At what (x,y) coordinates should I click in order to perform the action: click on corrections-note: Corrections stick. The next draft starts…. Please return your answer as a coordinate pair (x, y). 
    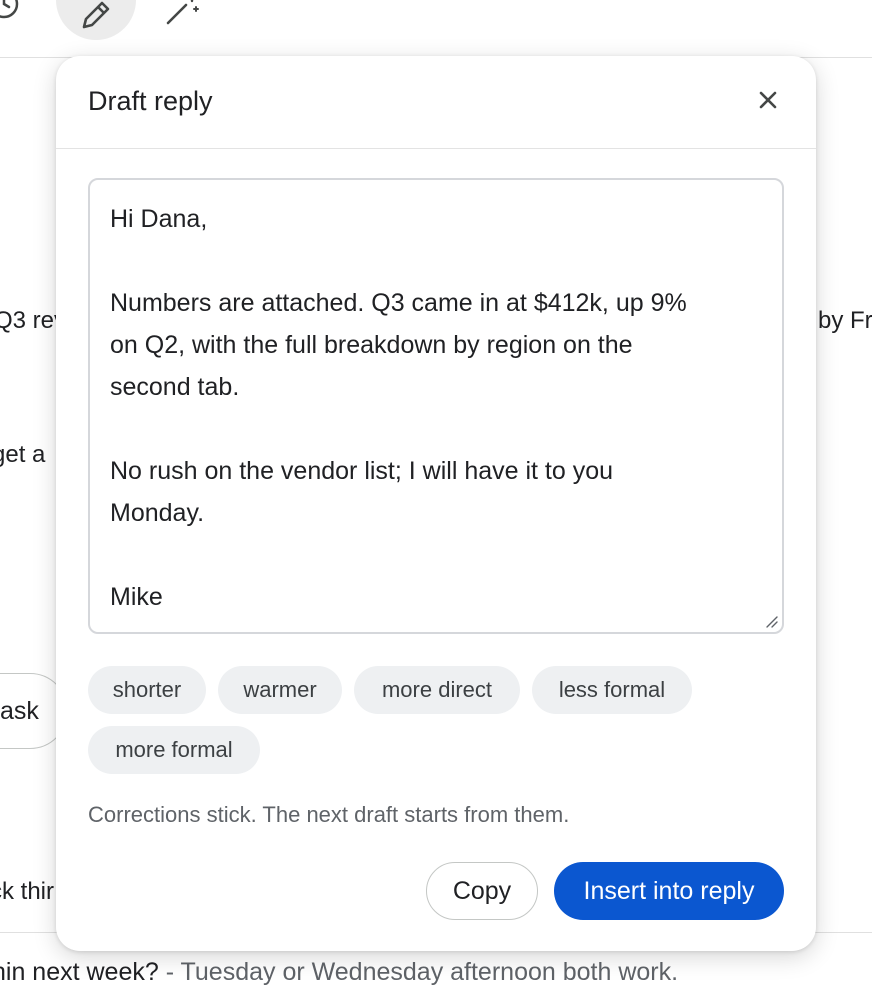
    Looking at the image, I should click on (329, 814).